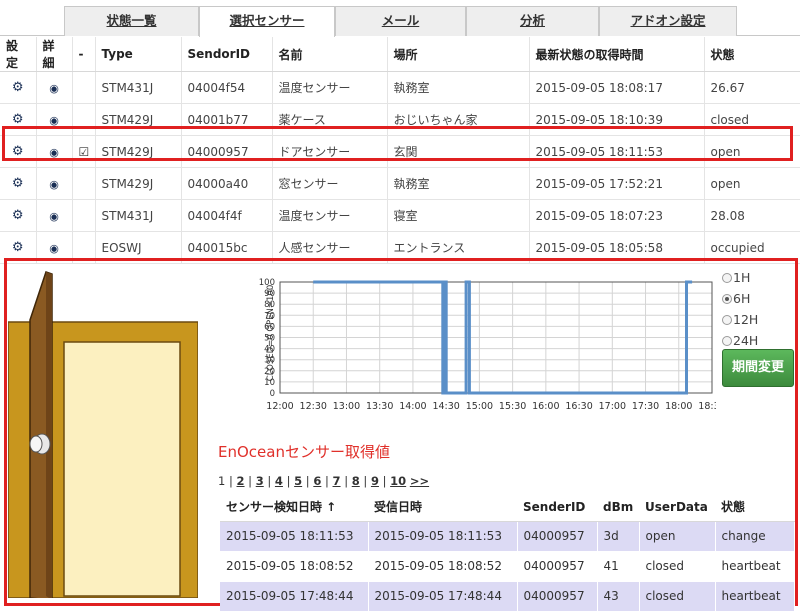  What do you see at coordinates (313, 406) in the screenshot?
I see `chart-x-tick-label: 12:30` at bounding box center [313, 406].